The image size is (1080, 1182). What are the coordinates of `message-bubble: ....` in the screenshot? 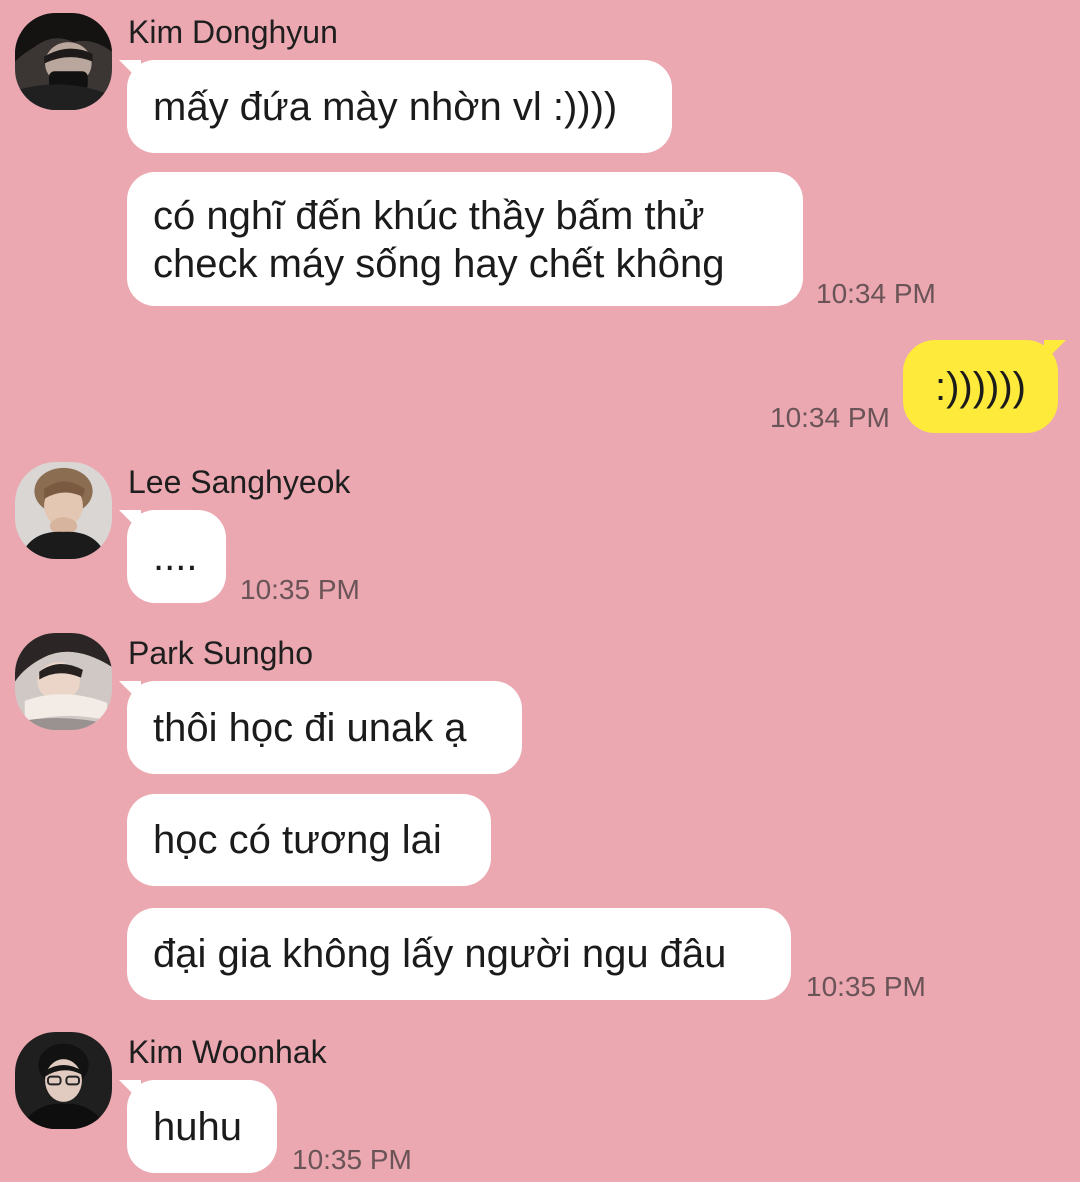 It's located at (172, 556).